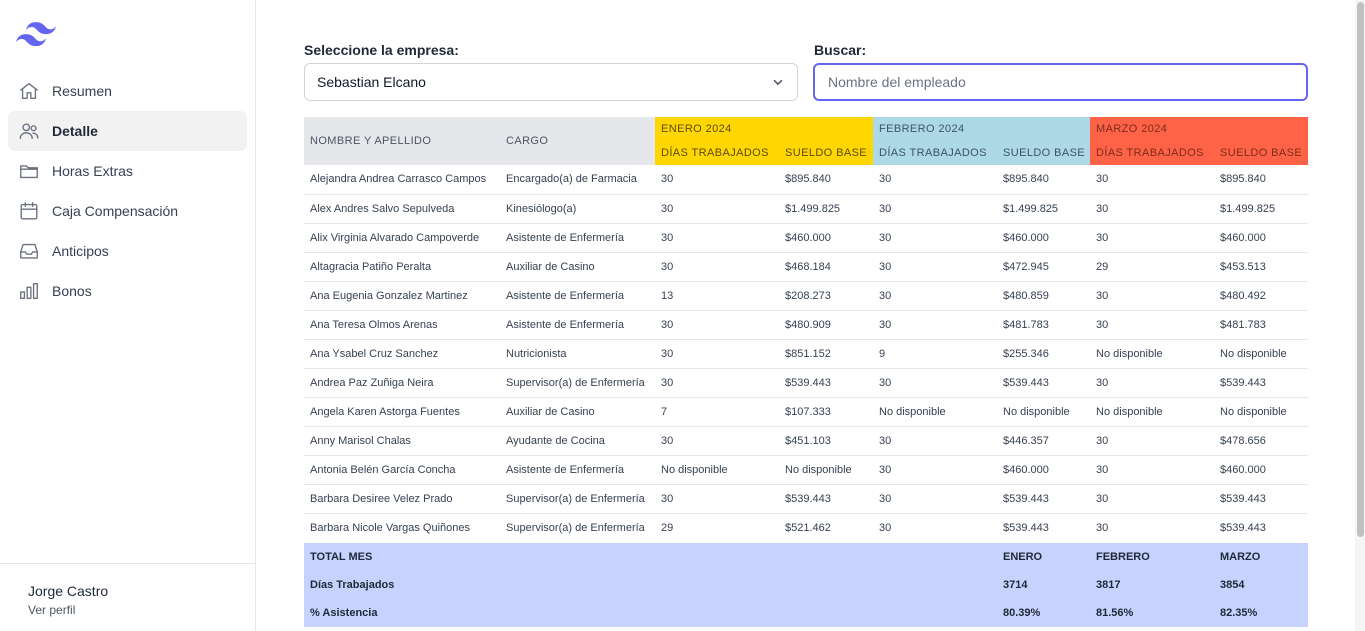  I want to click on sidebar-item-detalle: Detalle, so click(127, 131).